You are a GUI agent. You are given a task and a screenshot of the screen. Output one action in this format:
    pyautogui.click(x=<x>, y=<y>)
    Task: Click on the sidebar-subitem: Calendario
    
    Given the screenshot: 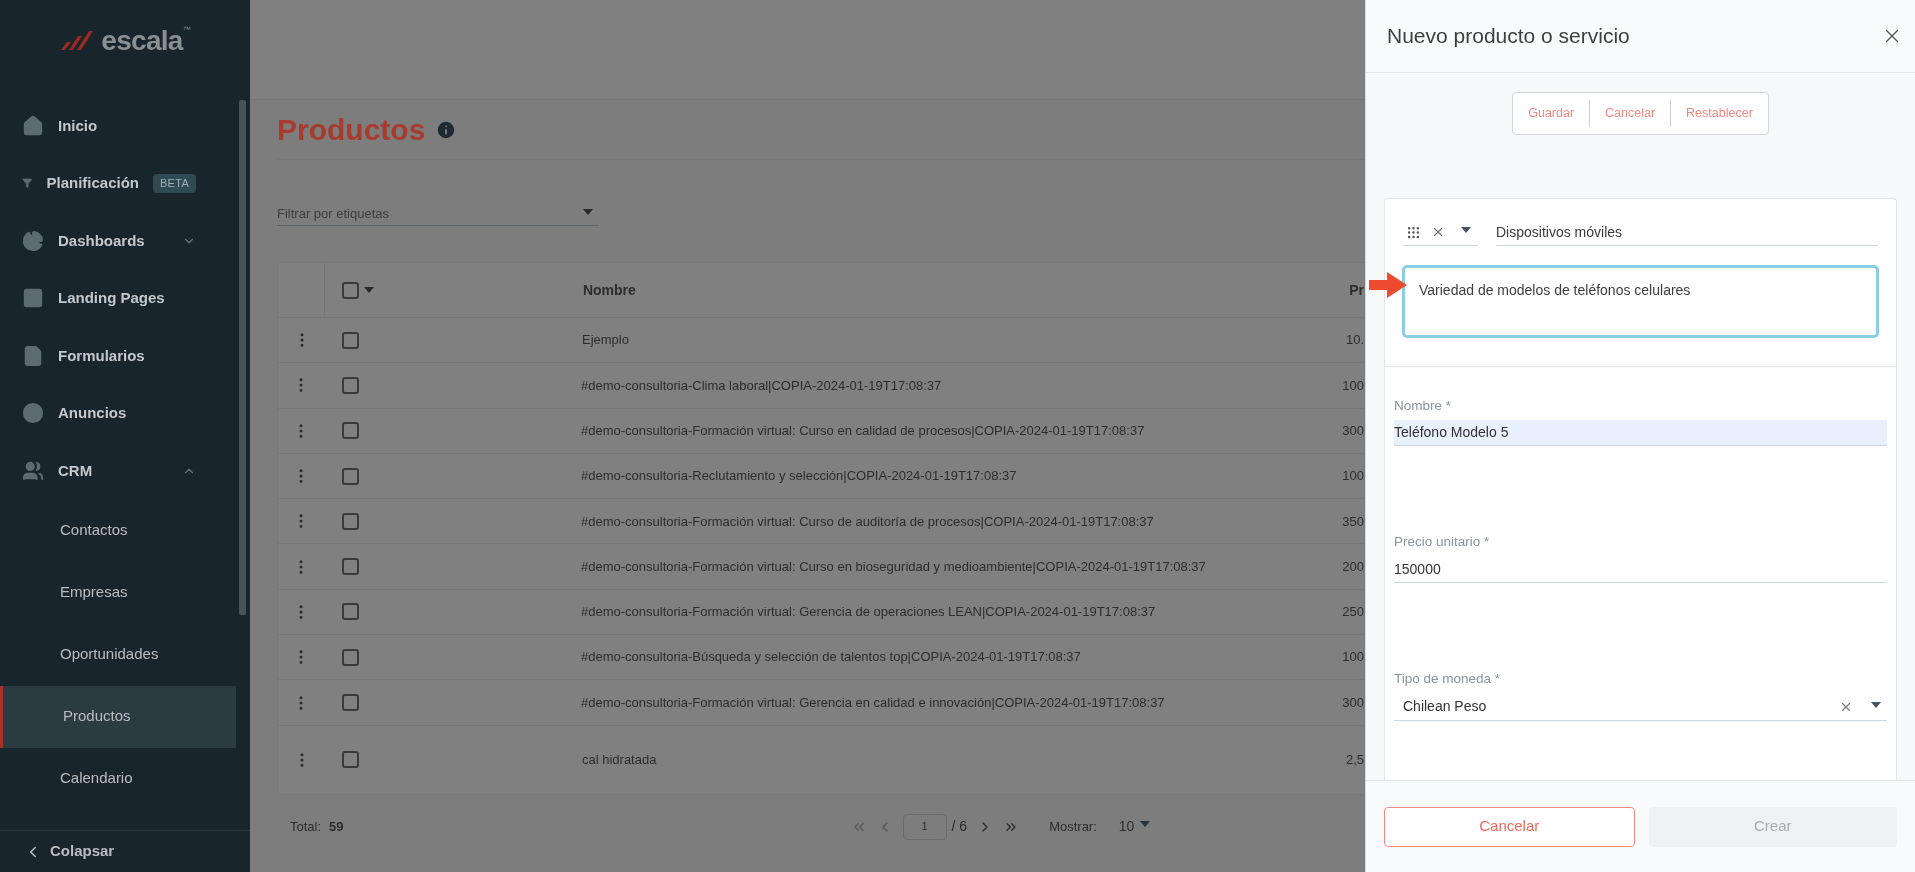 What is the action you would take?
    pyautogui.click(x=118, y=778)
    